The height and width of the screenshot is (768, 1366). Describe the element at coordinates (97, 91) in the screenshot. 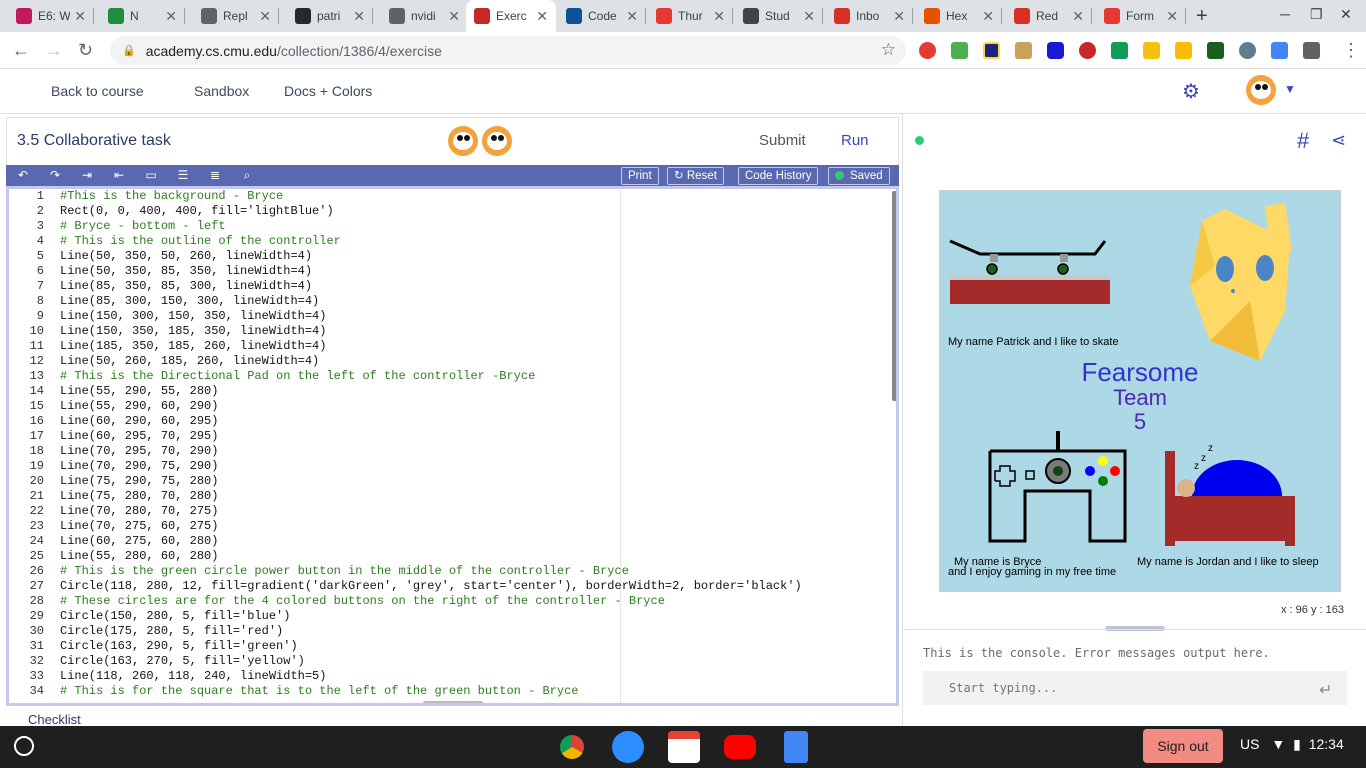

I see `back-to-course-link: Back to course` at that location.